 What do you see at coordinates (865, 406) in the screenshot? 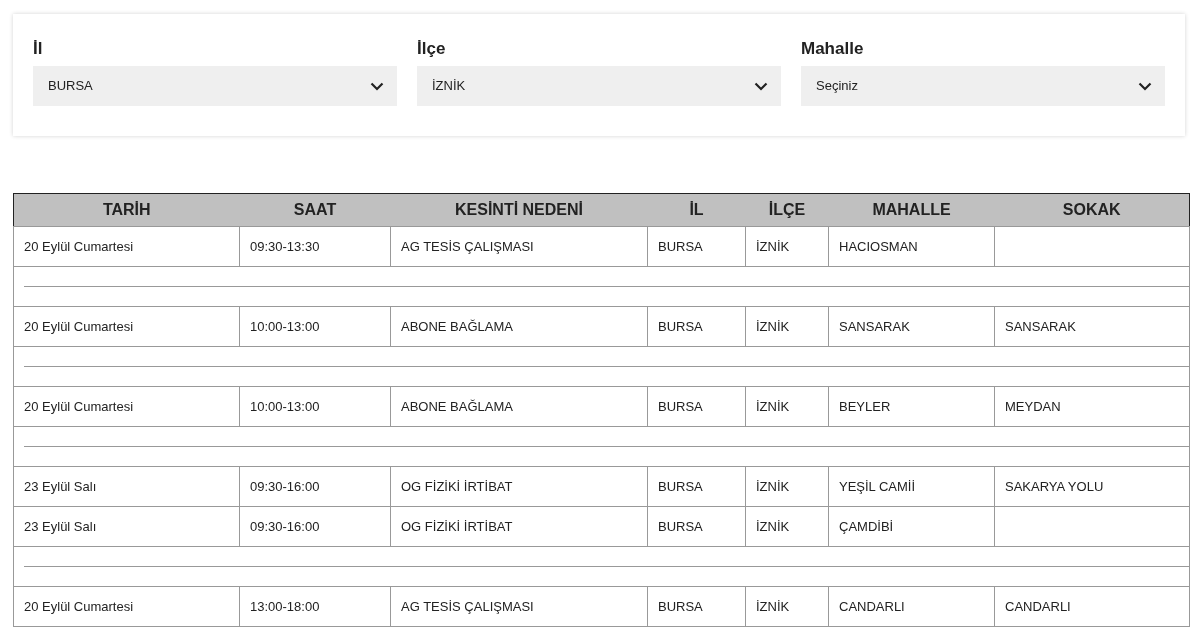
I see `table-cell: BEYLER` at bounding box center [865, 406].